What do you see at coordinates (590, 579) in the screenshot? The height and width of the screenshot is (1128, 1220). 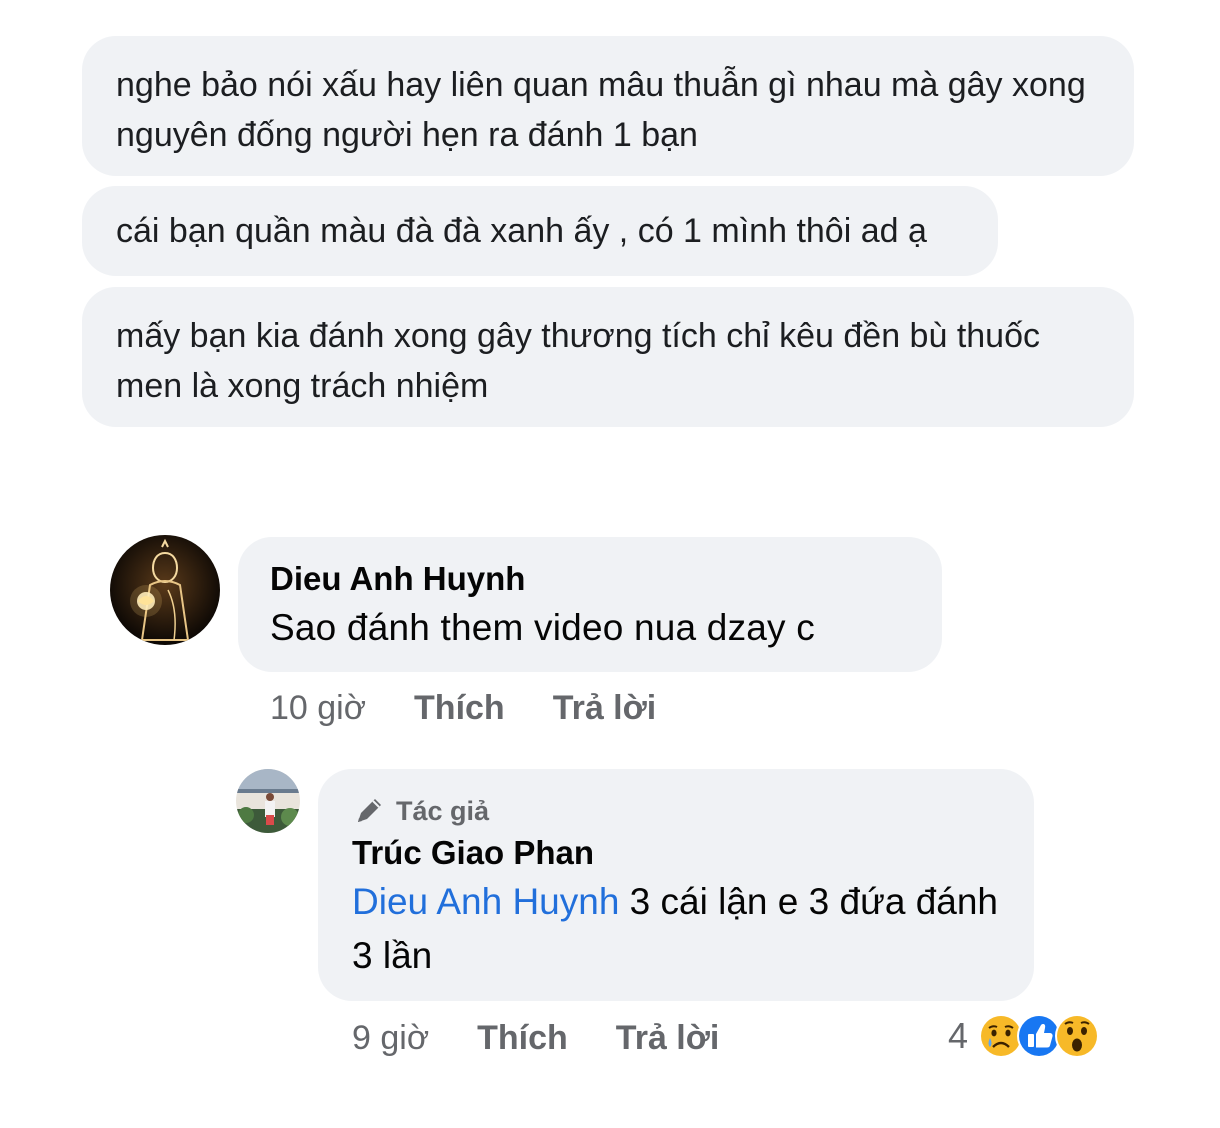 I see `comment-author-name: Dieu Anh Huynh` at bounding box center [590, 579].